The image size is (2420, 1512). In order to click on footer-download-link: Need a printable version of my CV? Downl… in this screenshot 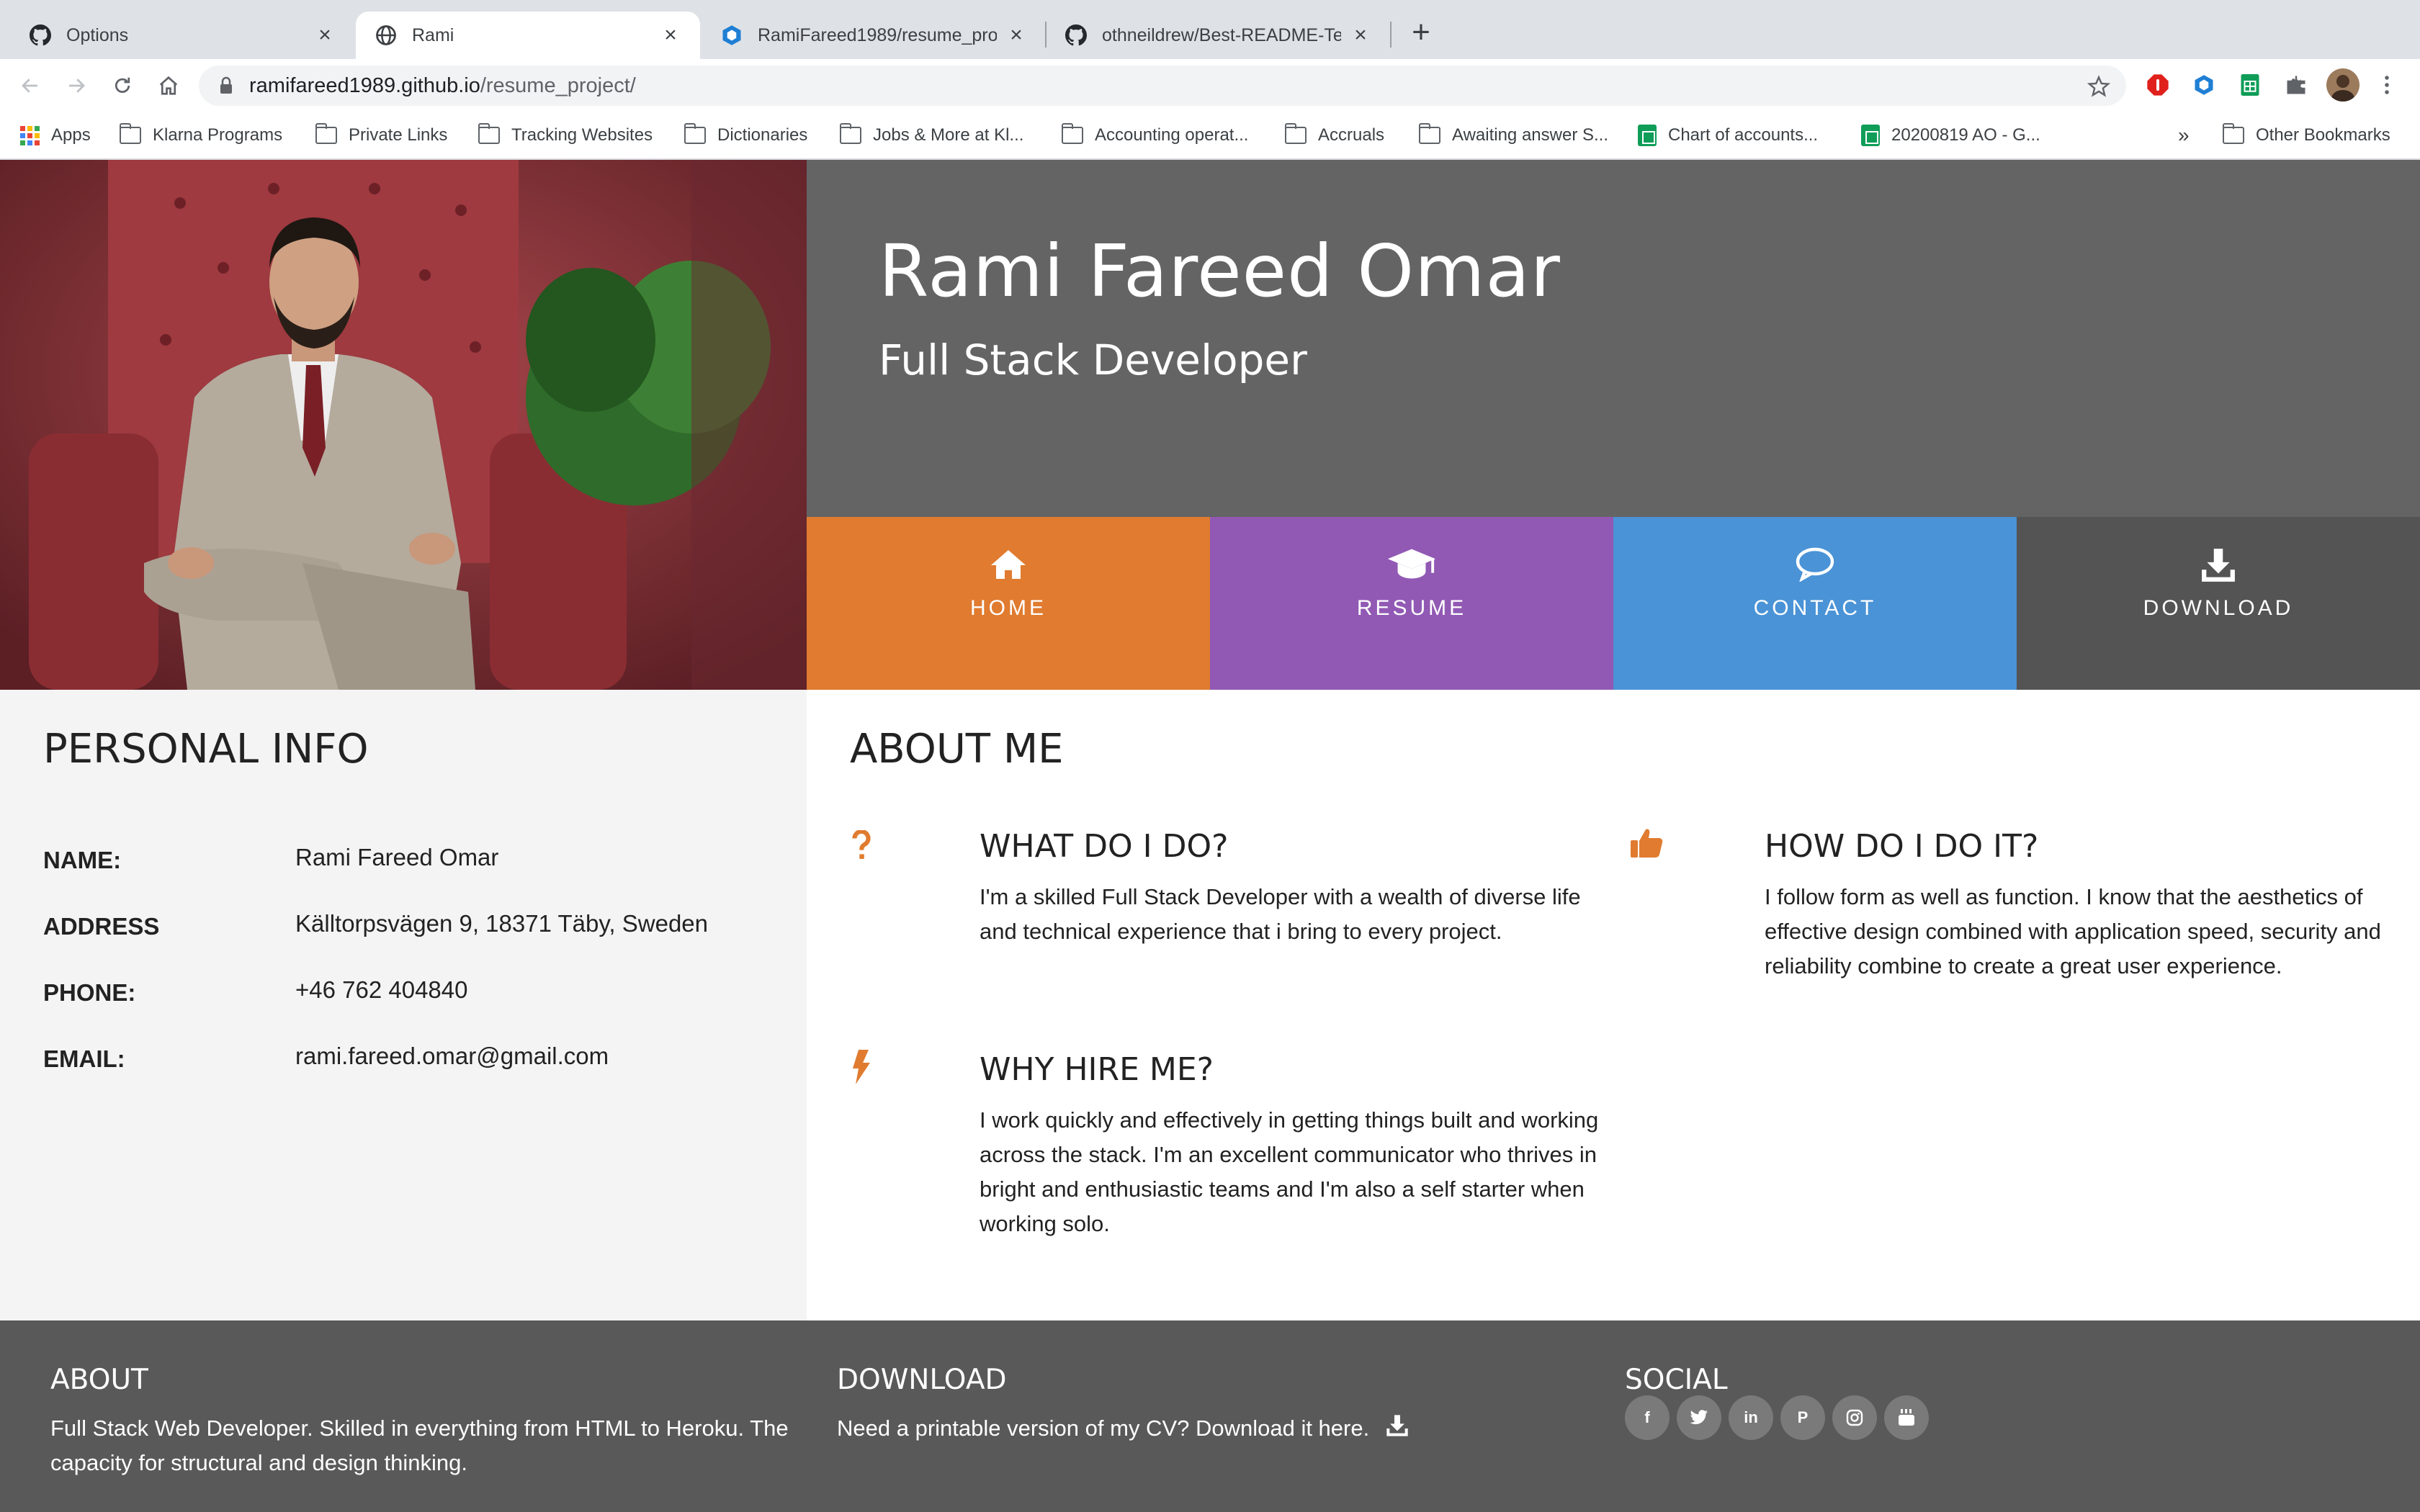, I will do `click(1123, 1429)`.